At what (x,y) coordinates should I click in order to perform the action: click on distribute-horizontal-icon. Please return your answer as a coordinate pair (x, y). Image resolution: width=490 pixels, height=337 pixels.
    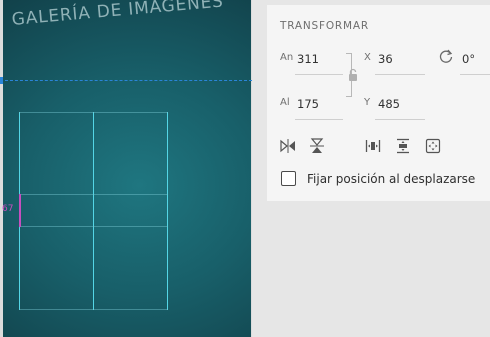
    Looking at the image, I should click on (373, 146).